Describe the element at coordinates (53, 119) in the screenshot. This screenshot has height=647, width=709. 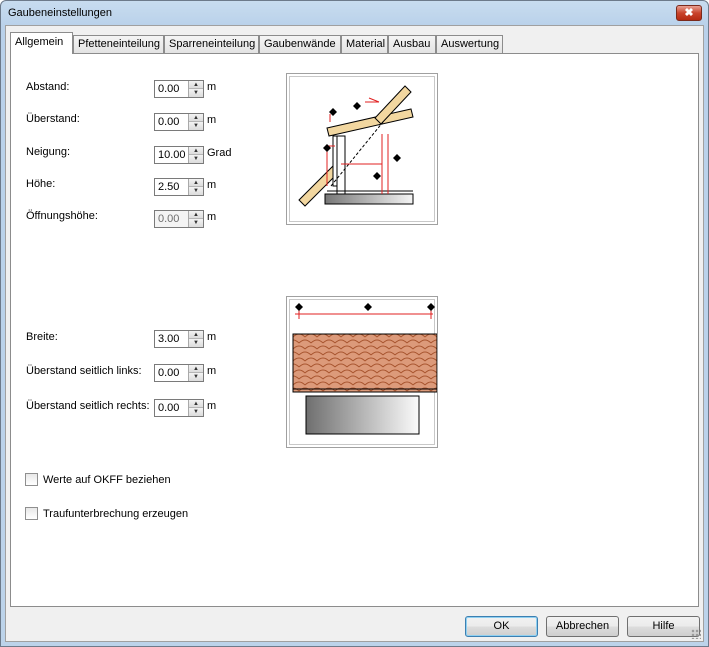
I see `ueberstand-label: Überstand:` at that location.